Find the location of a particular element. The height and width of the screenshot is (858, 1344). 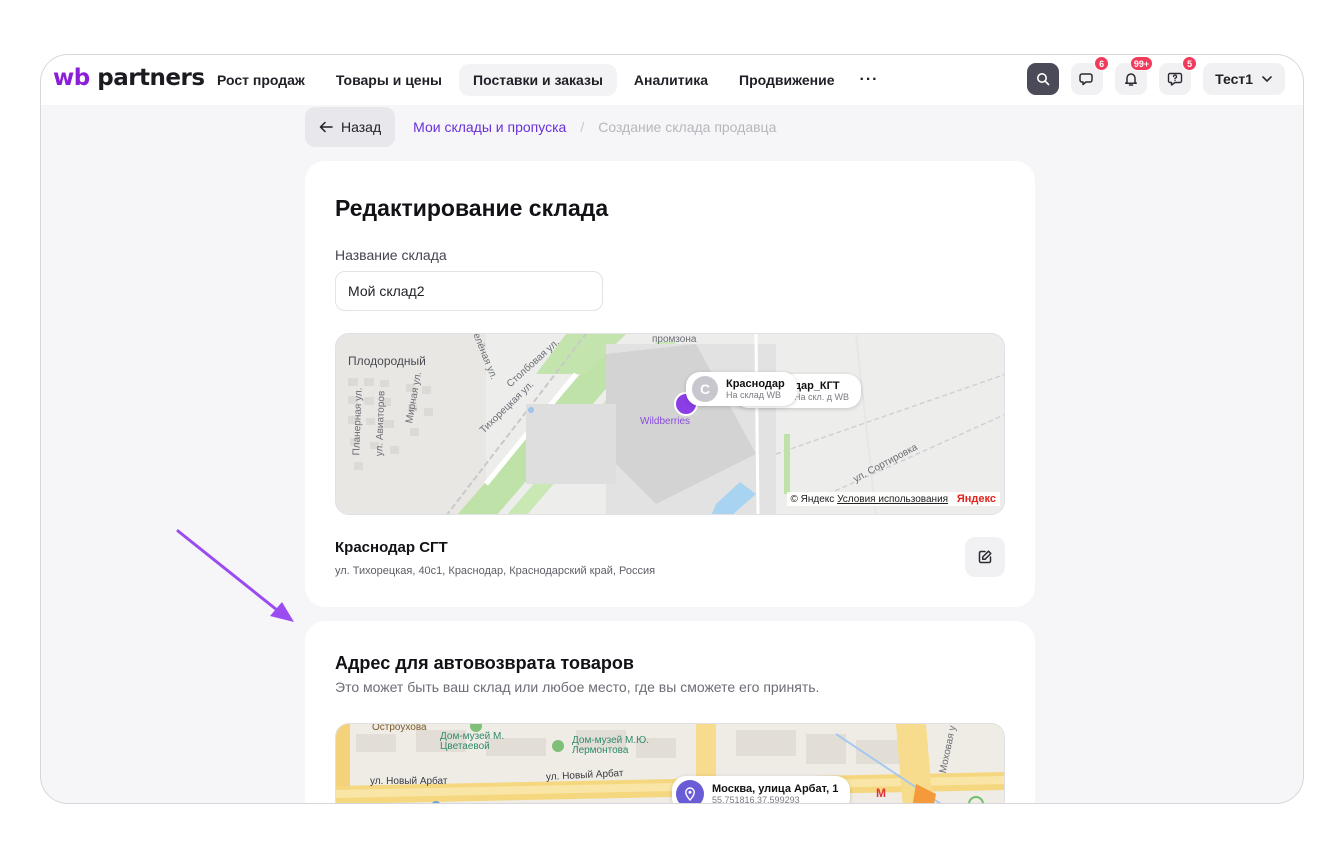

notifications-button: 99+ is located at coordinates (1134, 75).